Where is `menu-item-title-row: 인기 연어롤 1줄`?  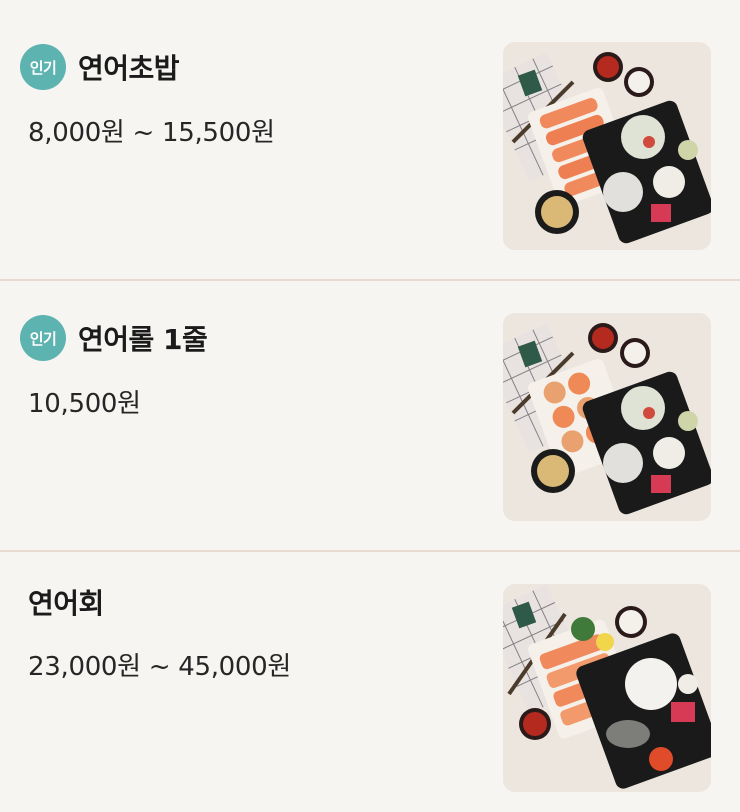 menu-item-title-row: 인기 연어롤 1줄 is located at coordinates (114, 338).